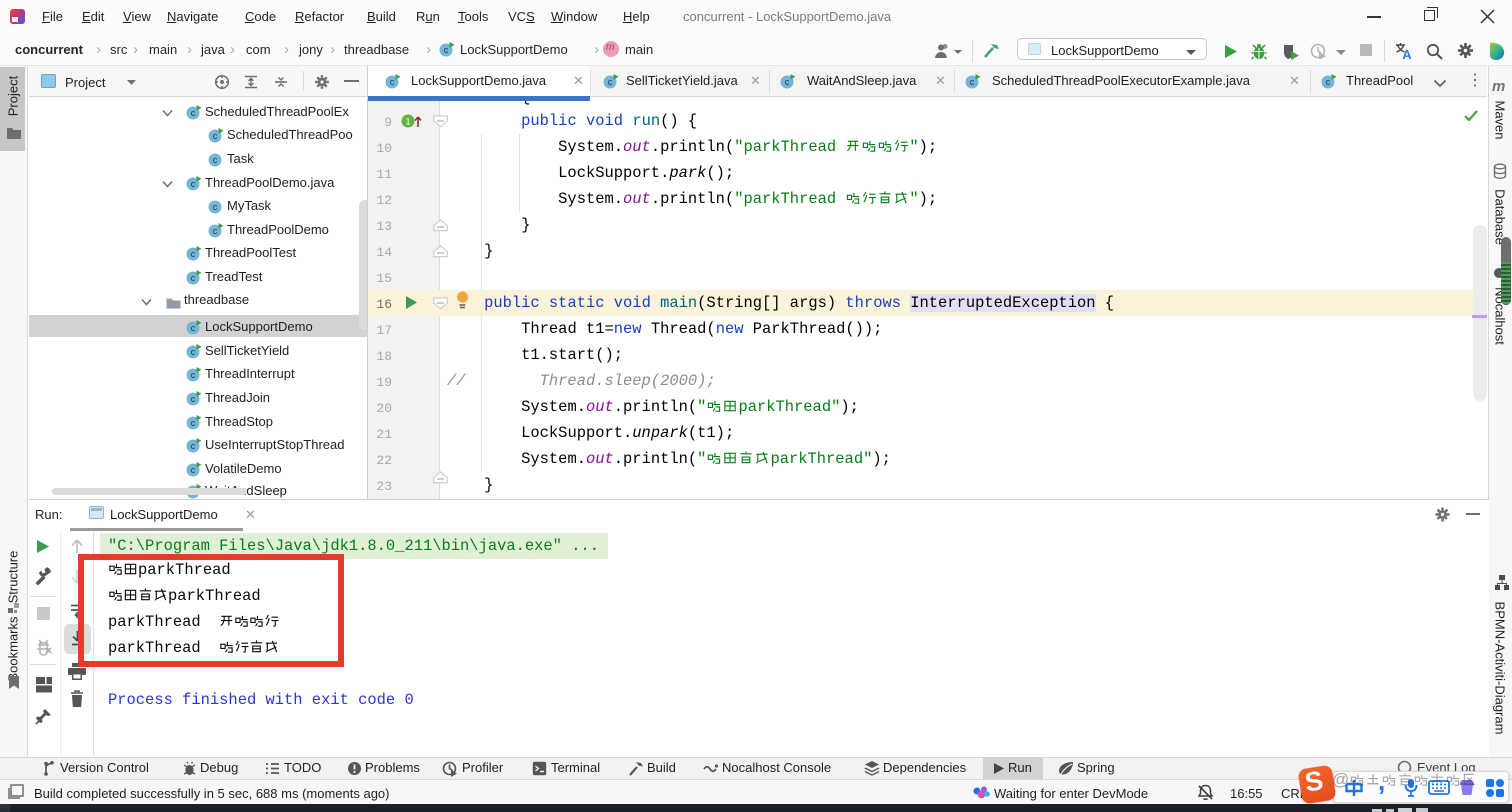  I want to click on svg-text: A, so click(1407, 53).